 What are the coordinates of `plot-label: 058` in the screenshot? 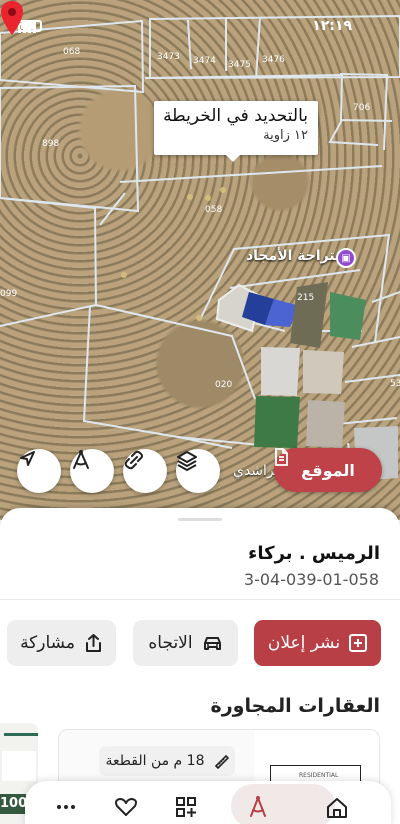 It's located at (214, 210).